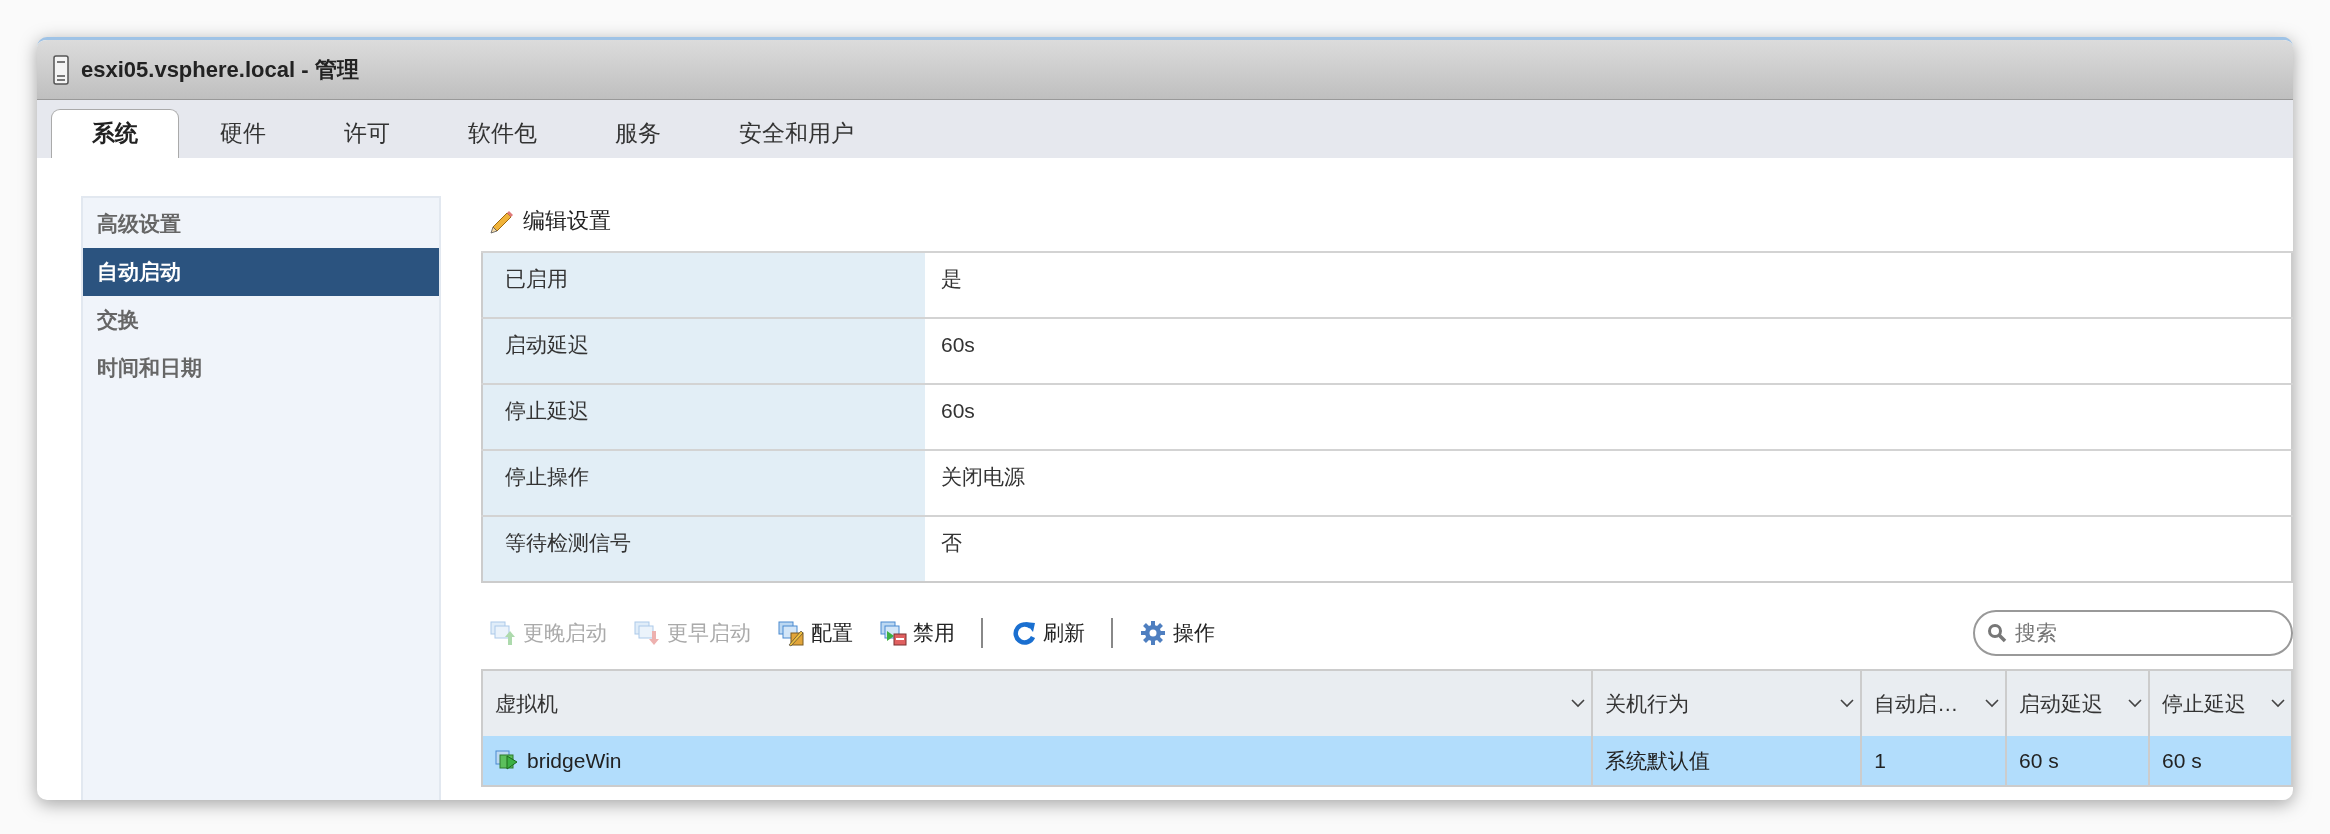 The height and width of the screenshot is (834, 2330). Describe the element at coordinates (220, 70) in the screenshot. I see `window-title: esxi05.vsphere.local - 管理` at that location.